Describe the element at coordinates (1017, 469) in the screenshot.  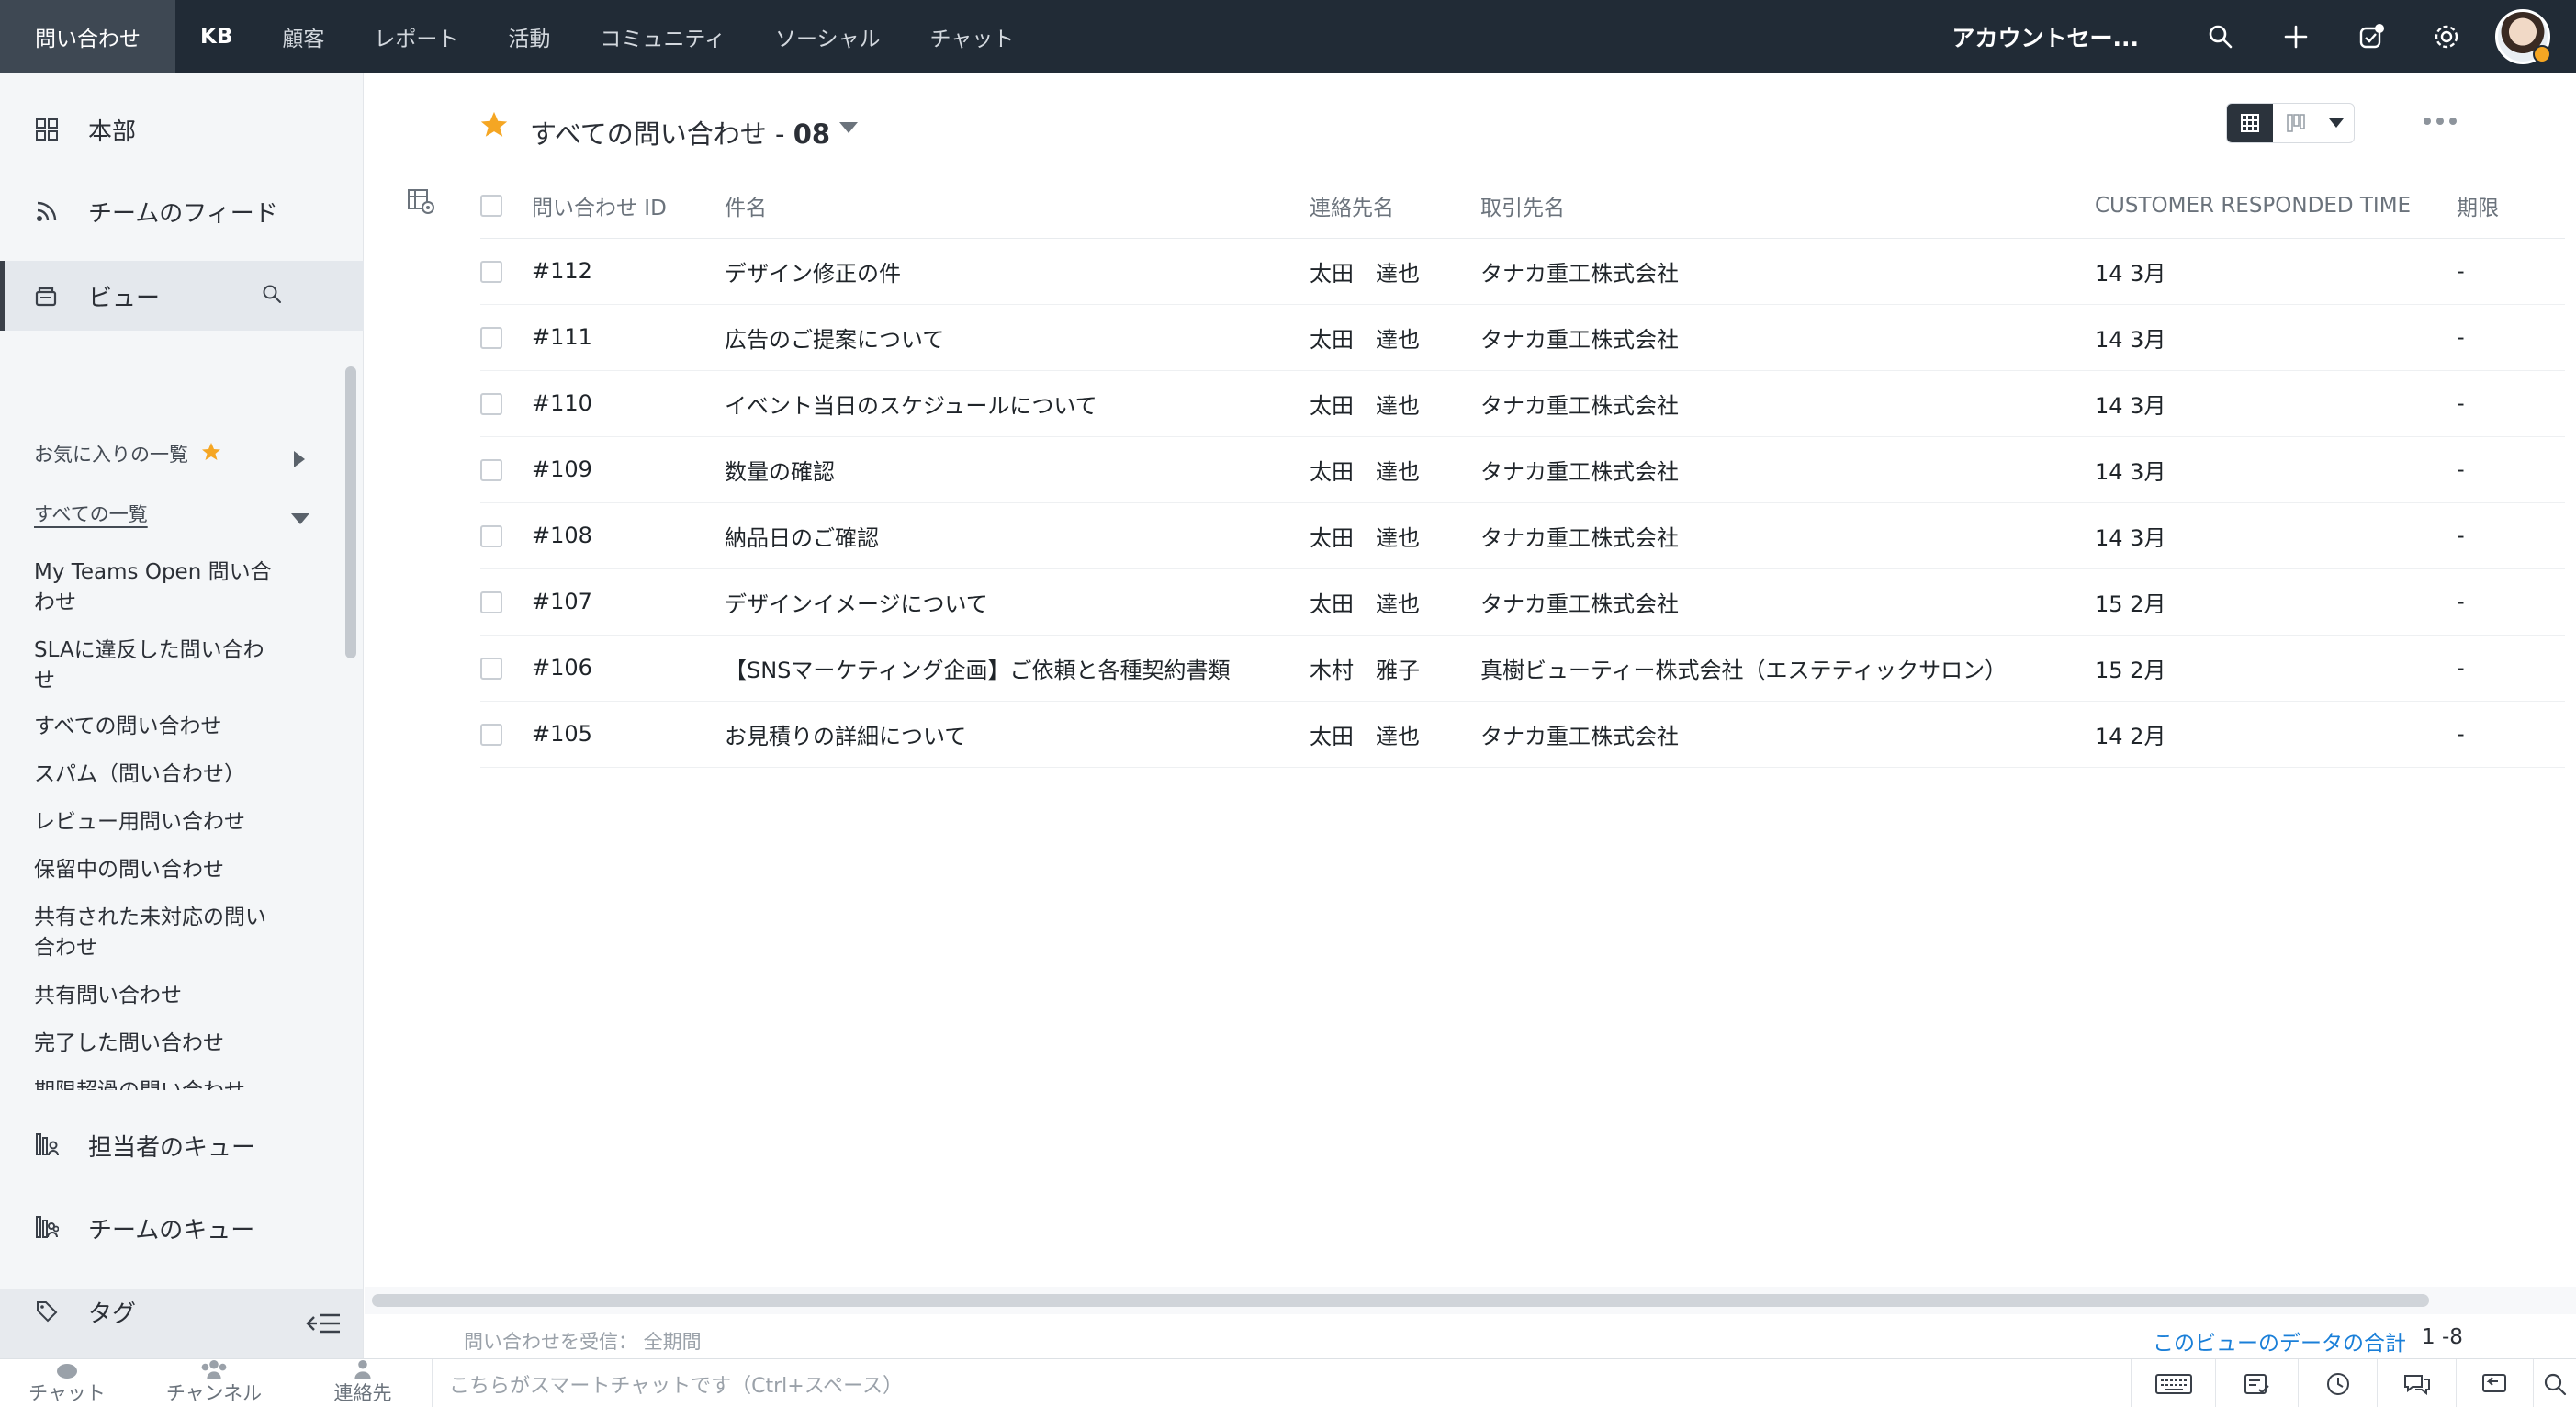
I see `ticket-subject: 数量の確認` at that location.